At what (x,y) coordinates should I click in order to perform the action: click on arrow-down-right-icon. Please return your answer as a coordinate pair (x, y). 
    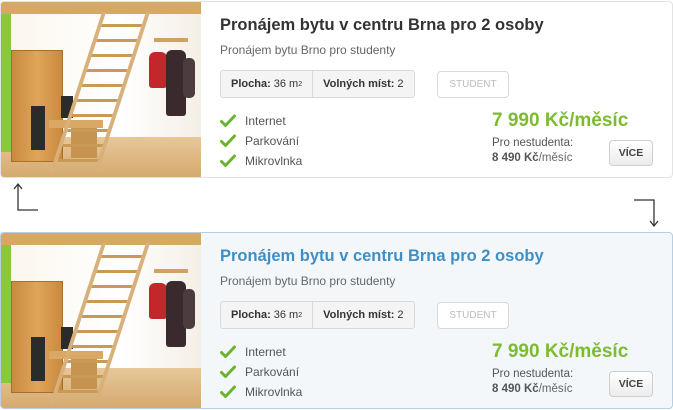
    Looking at the image, I should click on (646, 213).